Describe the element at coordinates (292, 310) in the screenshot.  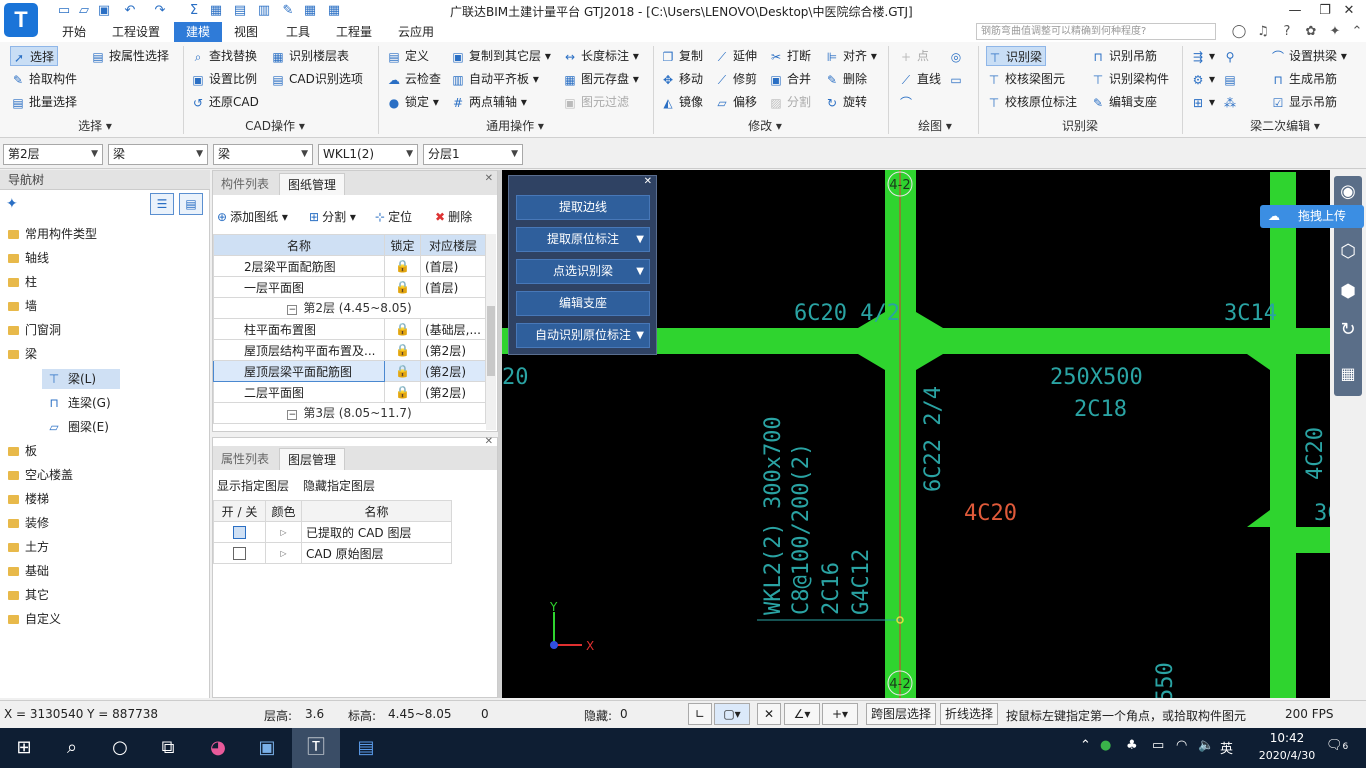
I see `collapse-icon: −` at that location.